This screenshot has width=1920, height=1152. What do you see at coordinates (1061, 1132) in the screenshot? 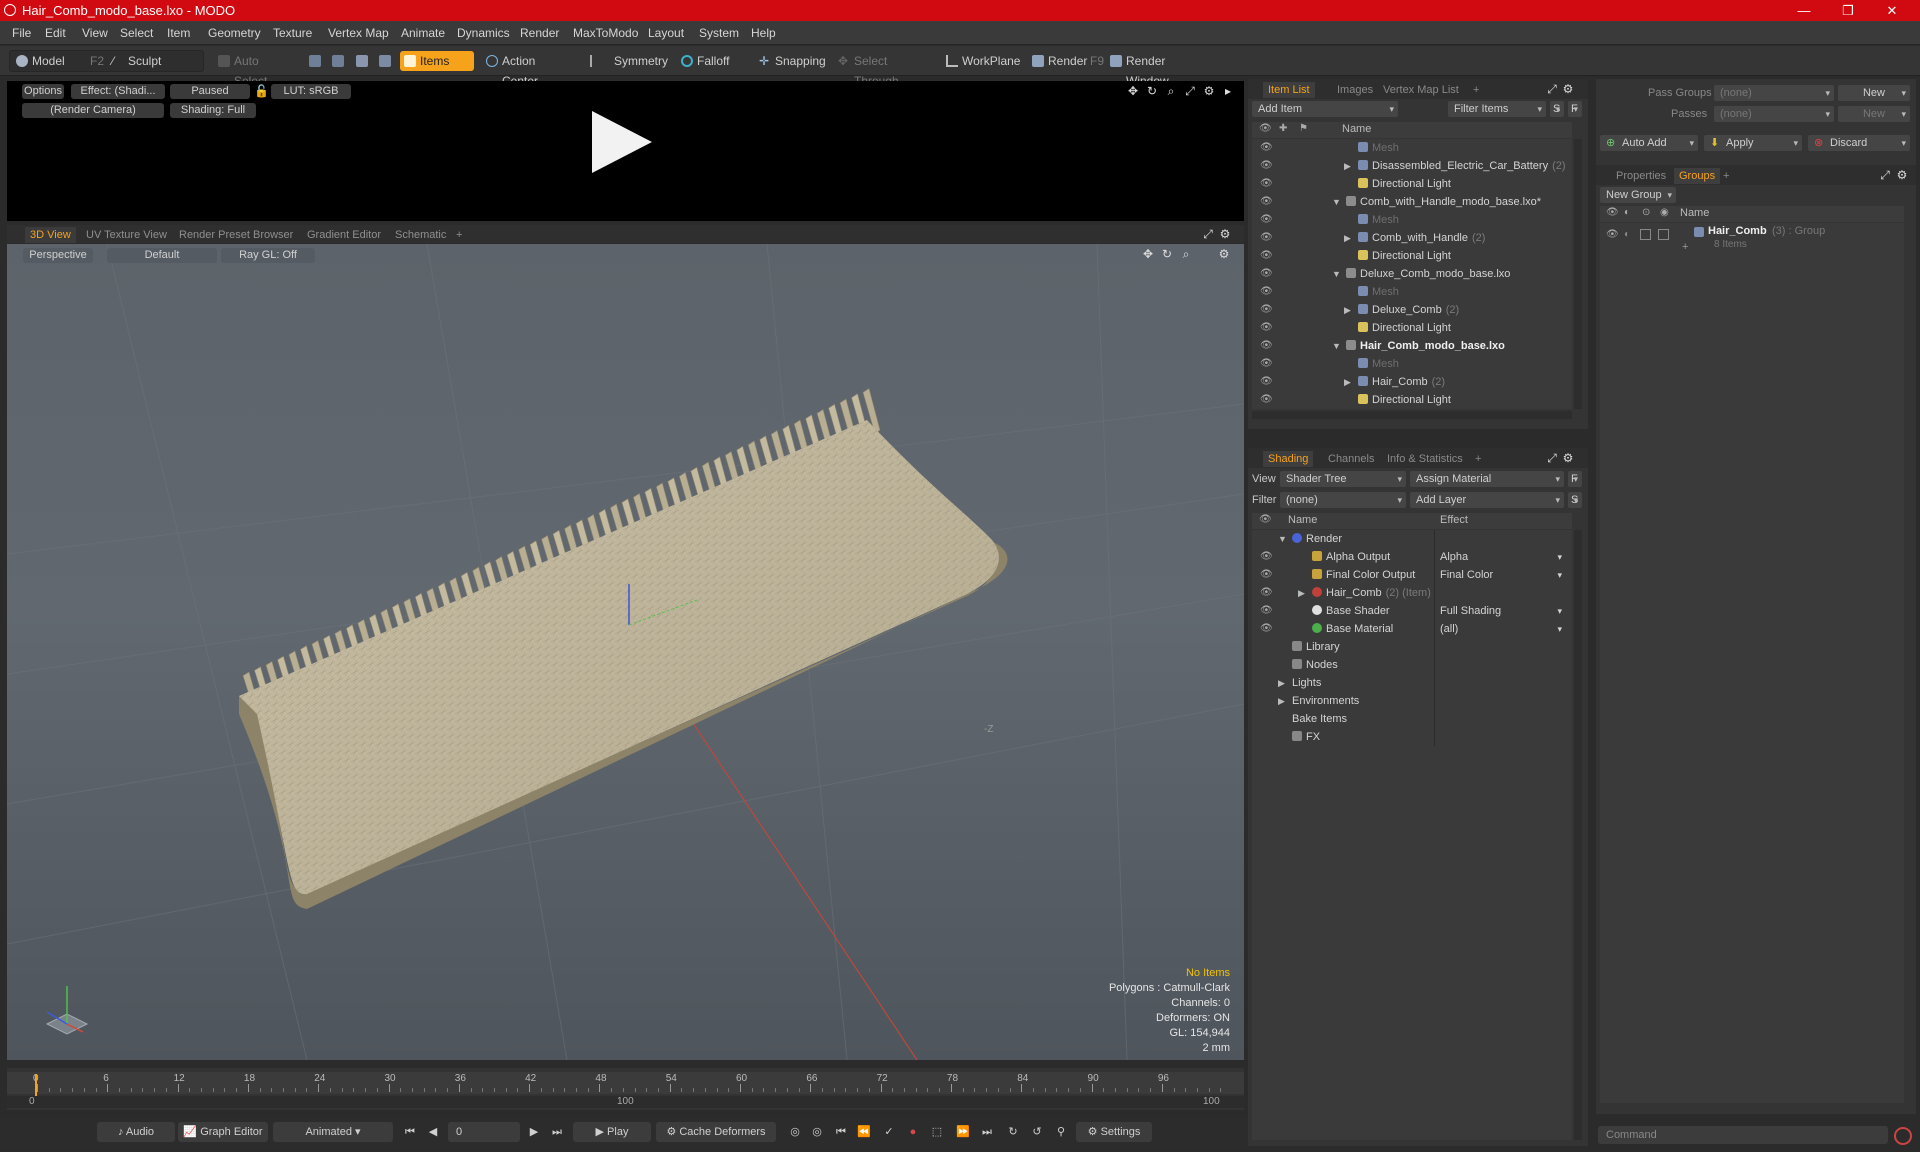
I see `options-icon: ⚲` at bounding box center [1061, 1132].